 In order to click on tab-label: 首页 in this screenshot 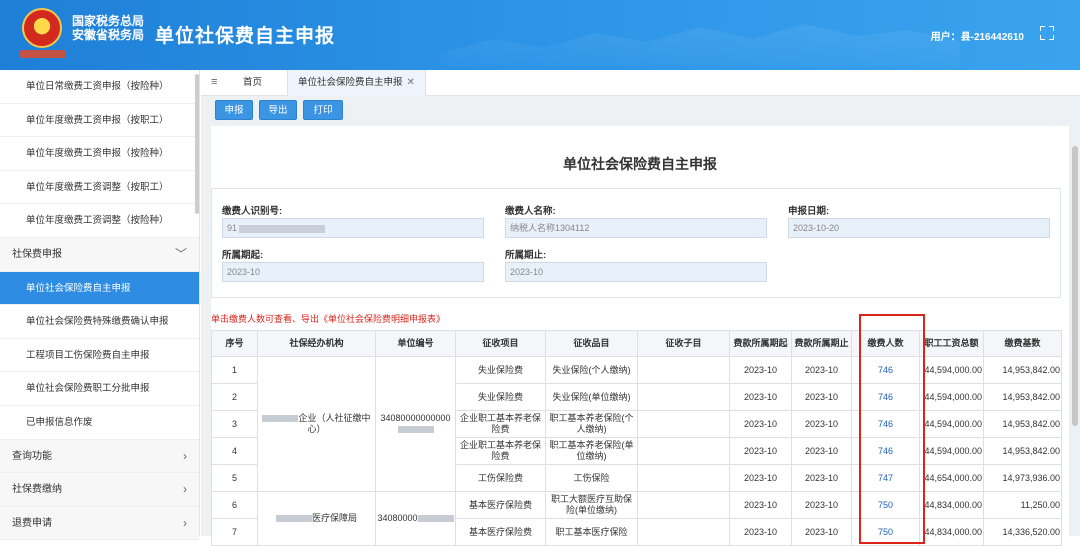, I will do `click(253, 82)`.